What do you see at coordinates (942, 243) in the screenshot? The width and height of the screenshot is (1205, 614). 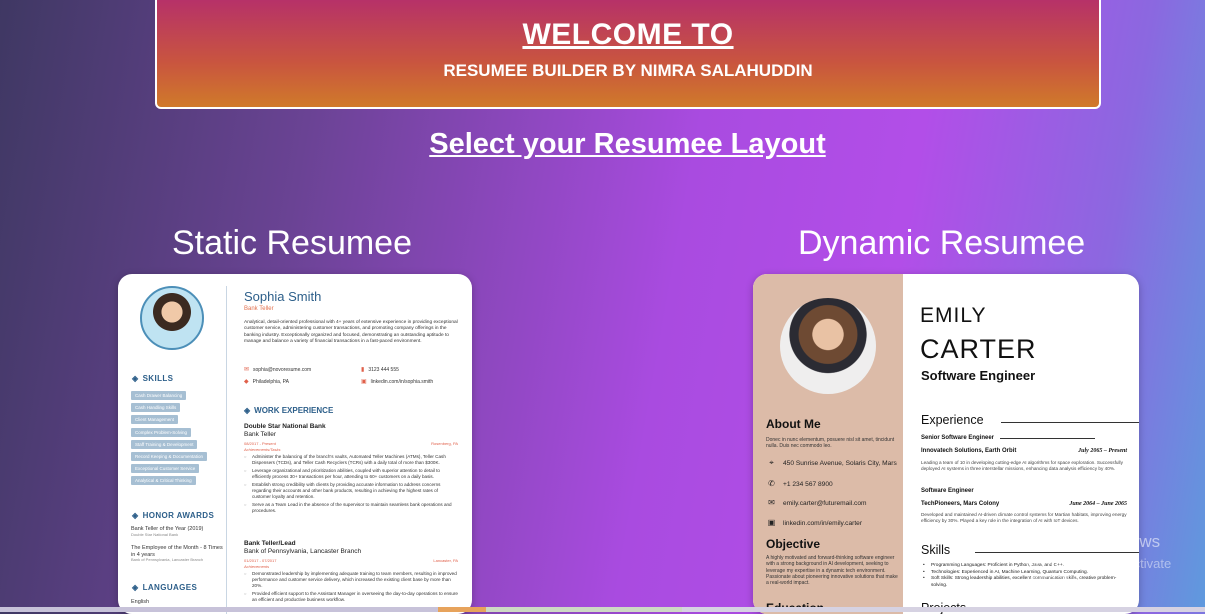 I see `dynamic-resume-label: Dynamic Resumee` at bounding box center [942, 243].